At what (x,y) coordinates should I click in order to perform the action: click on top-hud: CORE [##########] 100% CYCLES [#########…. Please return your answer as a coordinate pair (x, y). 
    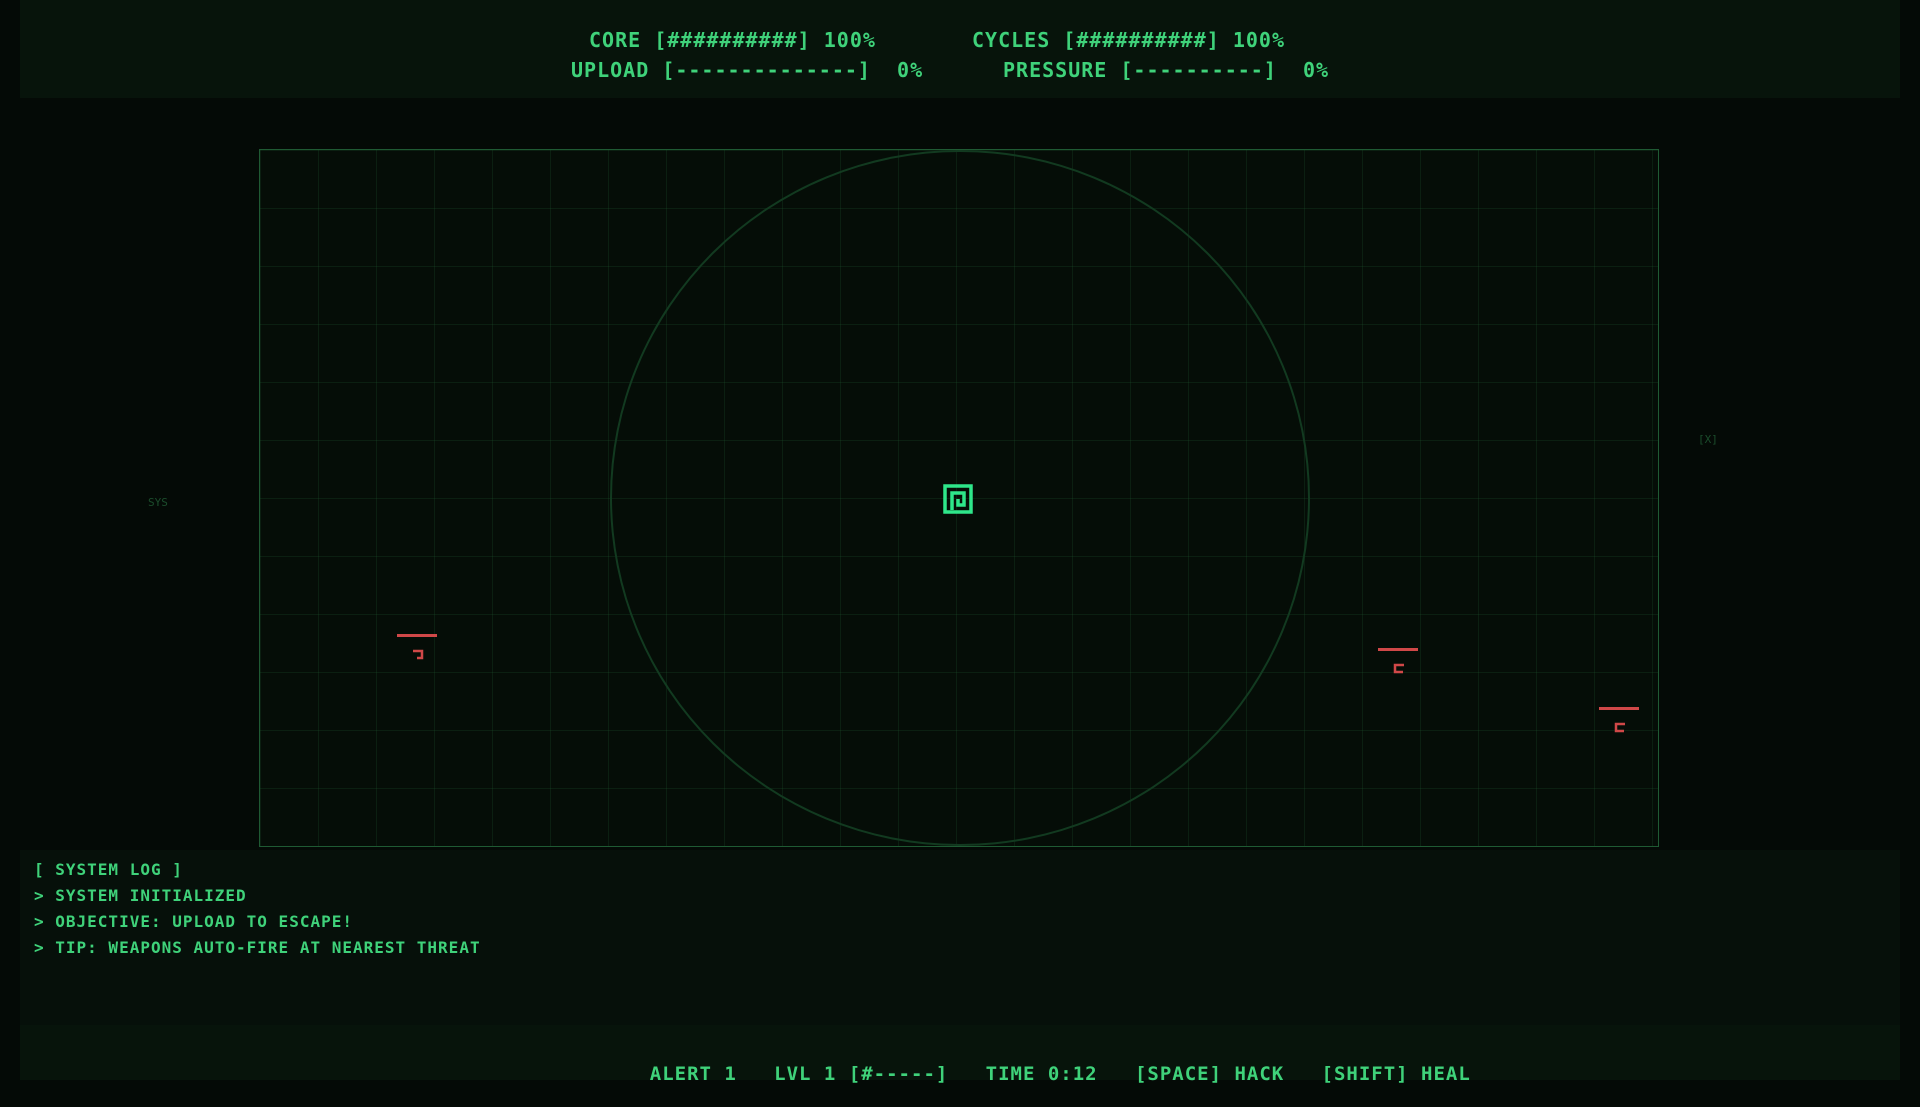
    Looking at the image, I should click on (960, 49).